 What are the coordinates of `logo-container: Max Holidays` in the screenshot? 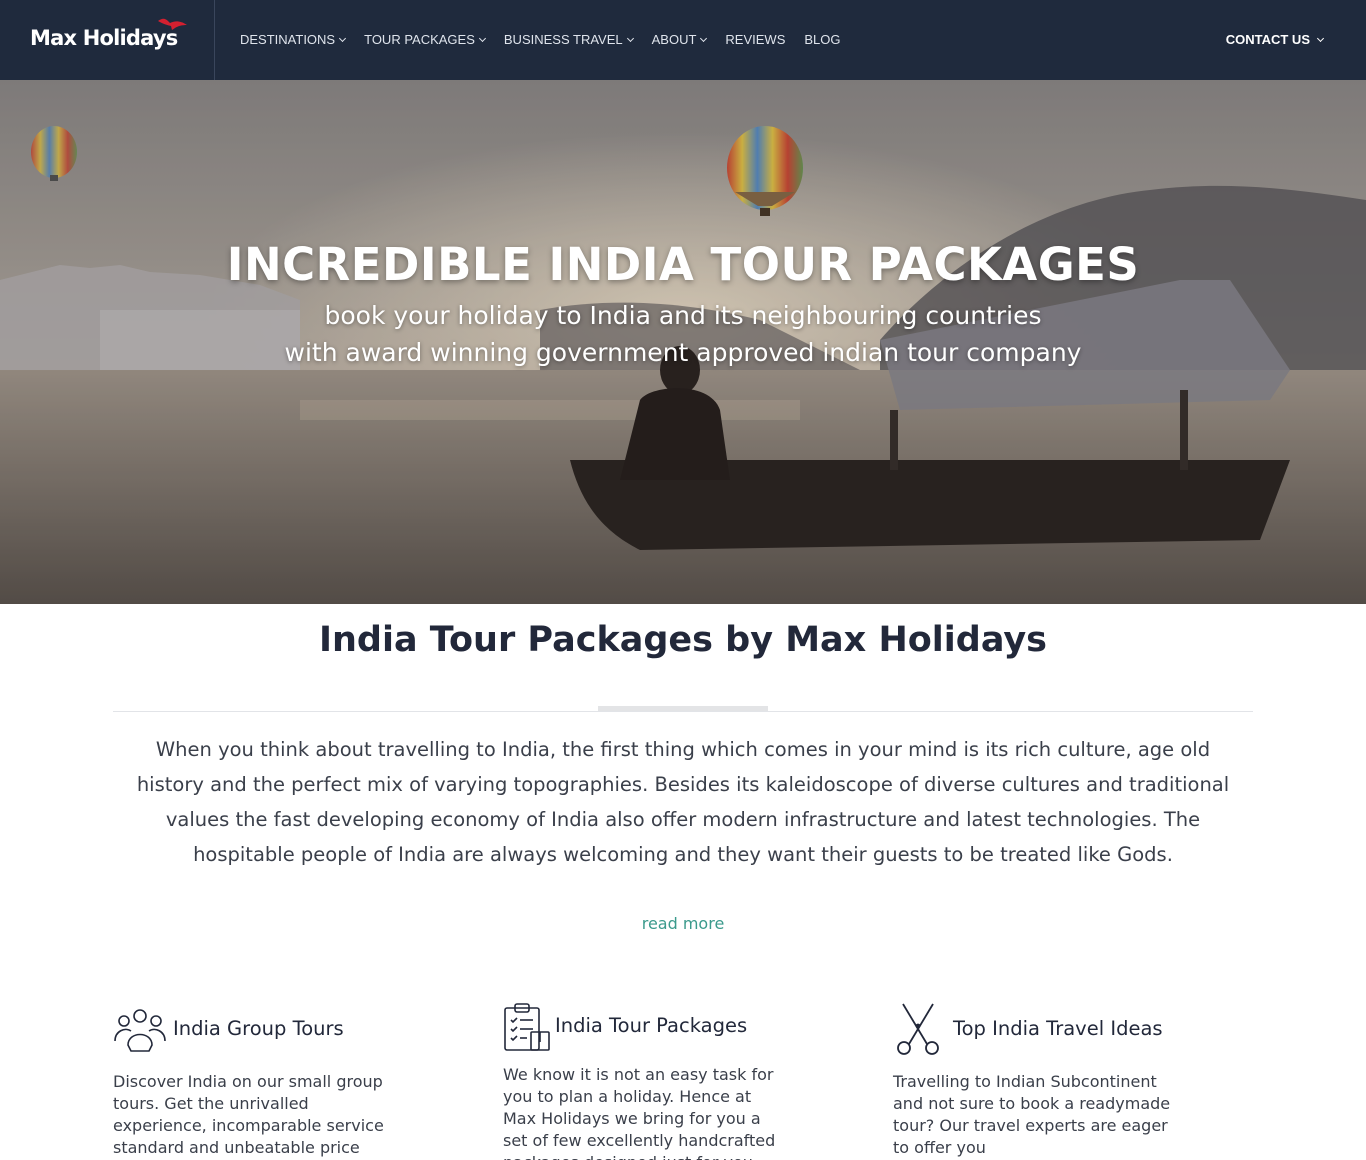 It's located at (107, 40).